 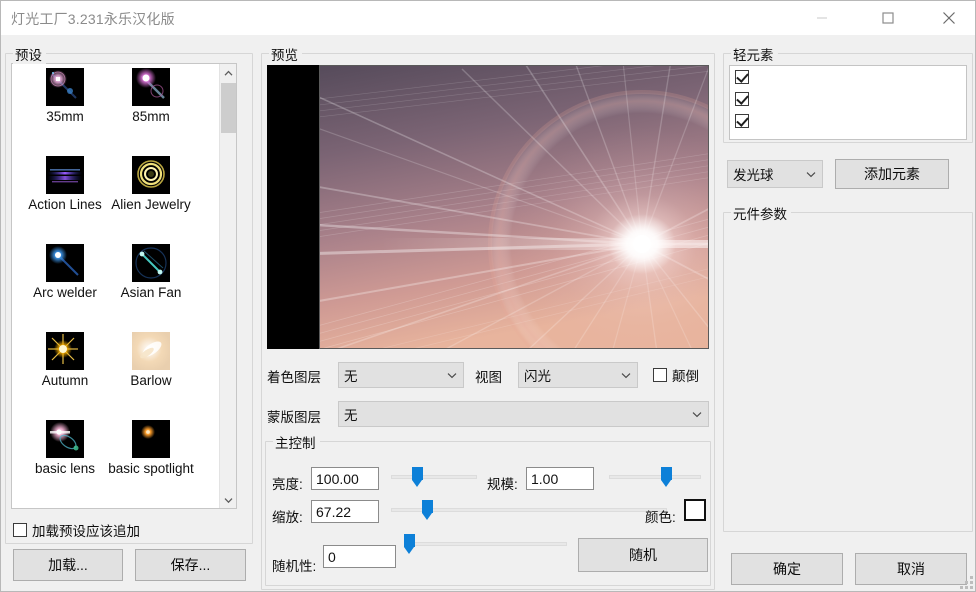 I want to click on preset-item: Arc welder, so click(x=65, y=272).